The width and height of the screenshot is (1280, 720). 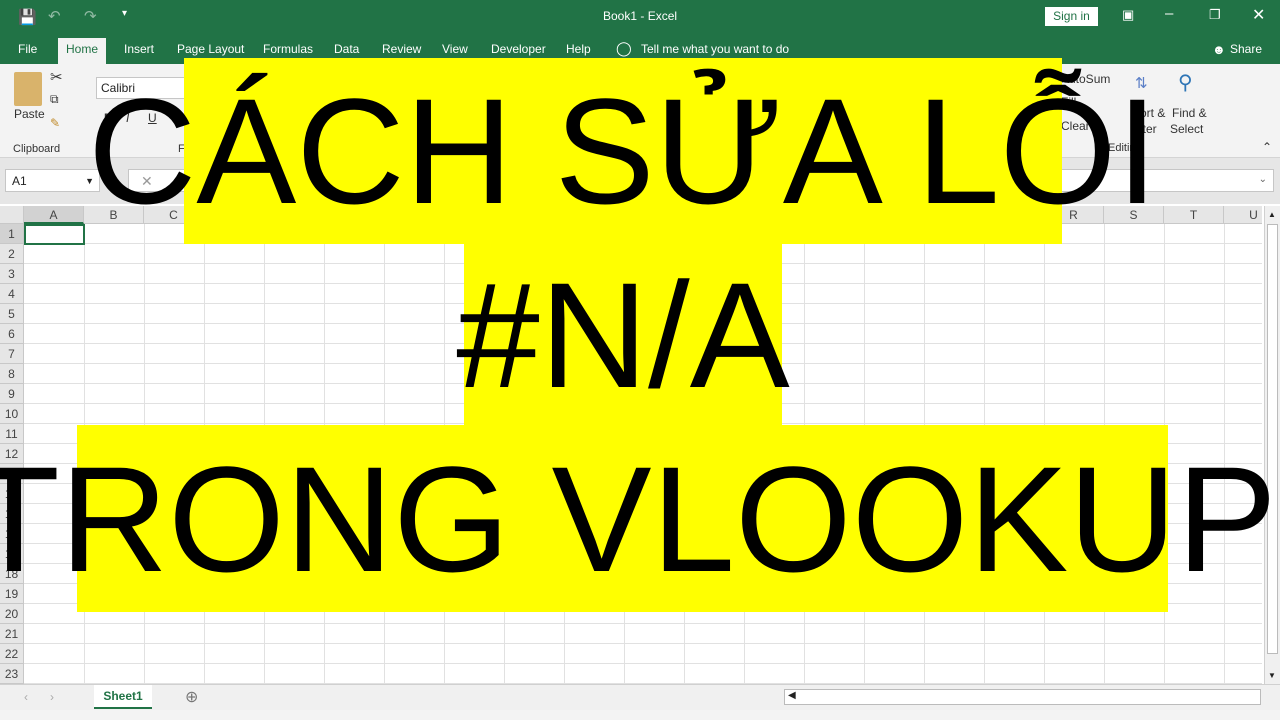 What do you see at coordinates (1169, 13) in the screenshot?
I see `minimize-icon: –` at bounding box center [1169, 13].